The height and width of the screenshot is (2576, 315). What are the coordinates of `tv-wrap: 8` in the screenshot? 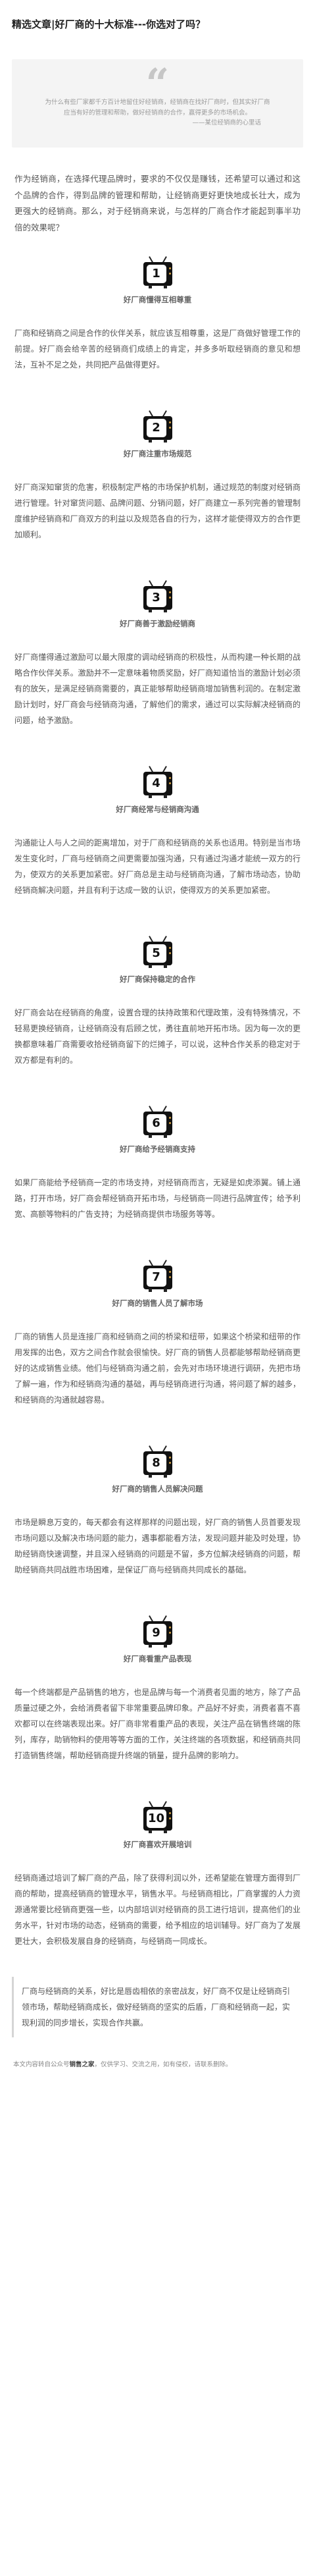 It's located at (157, 1461).